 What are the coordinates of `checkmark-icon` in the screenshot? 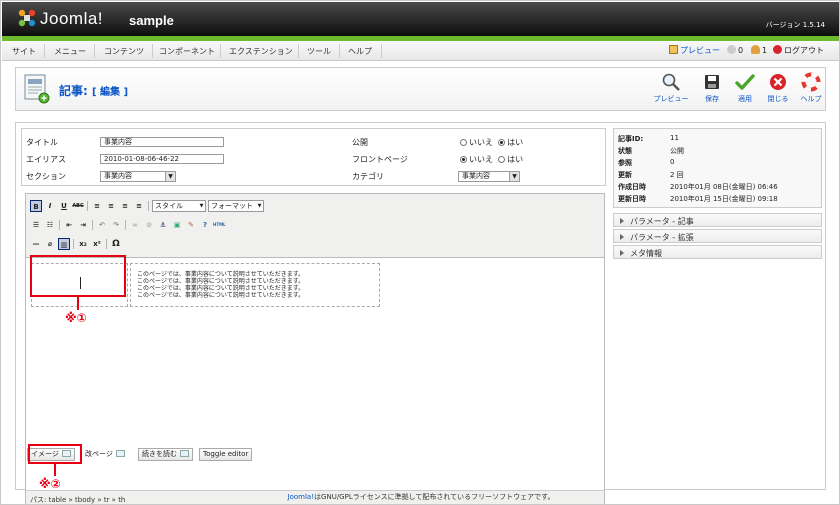 It's located at (745, 82).